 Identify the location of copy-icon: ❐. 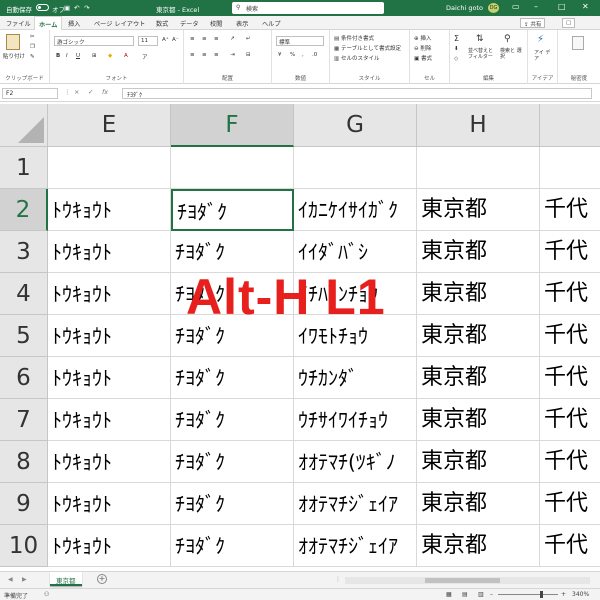
(32, 47).